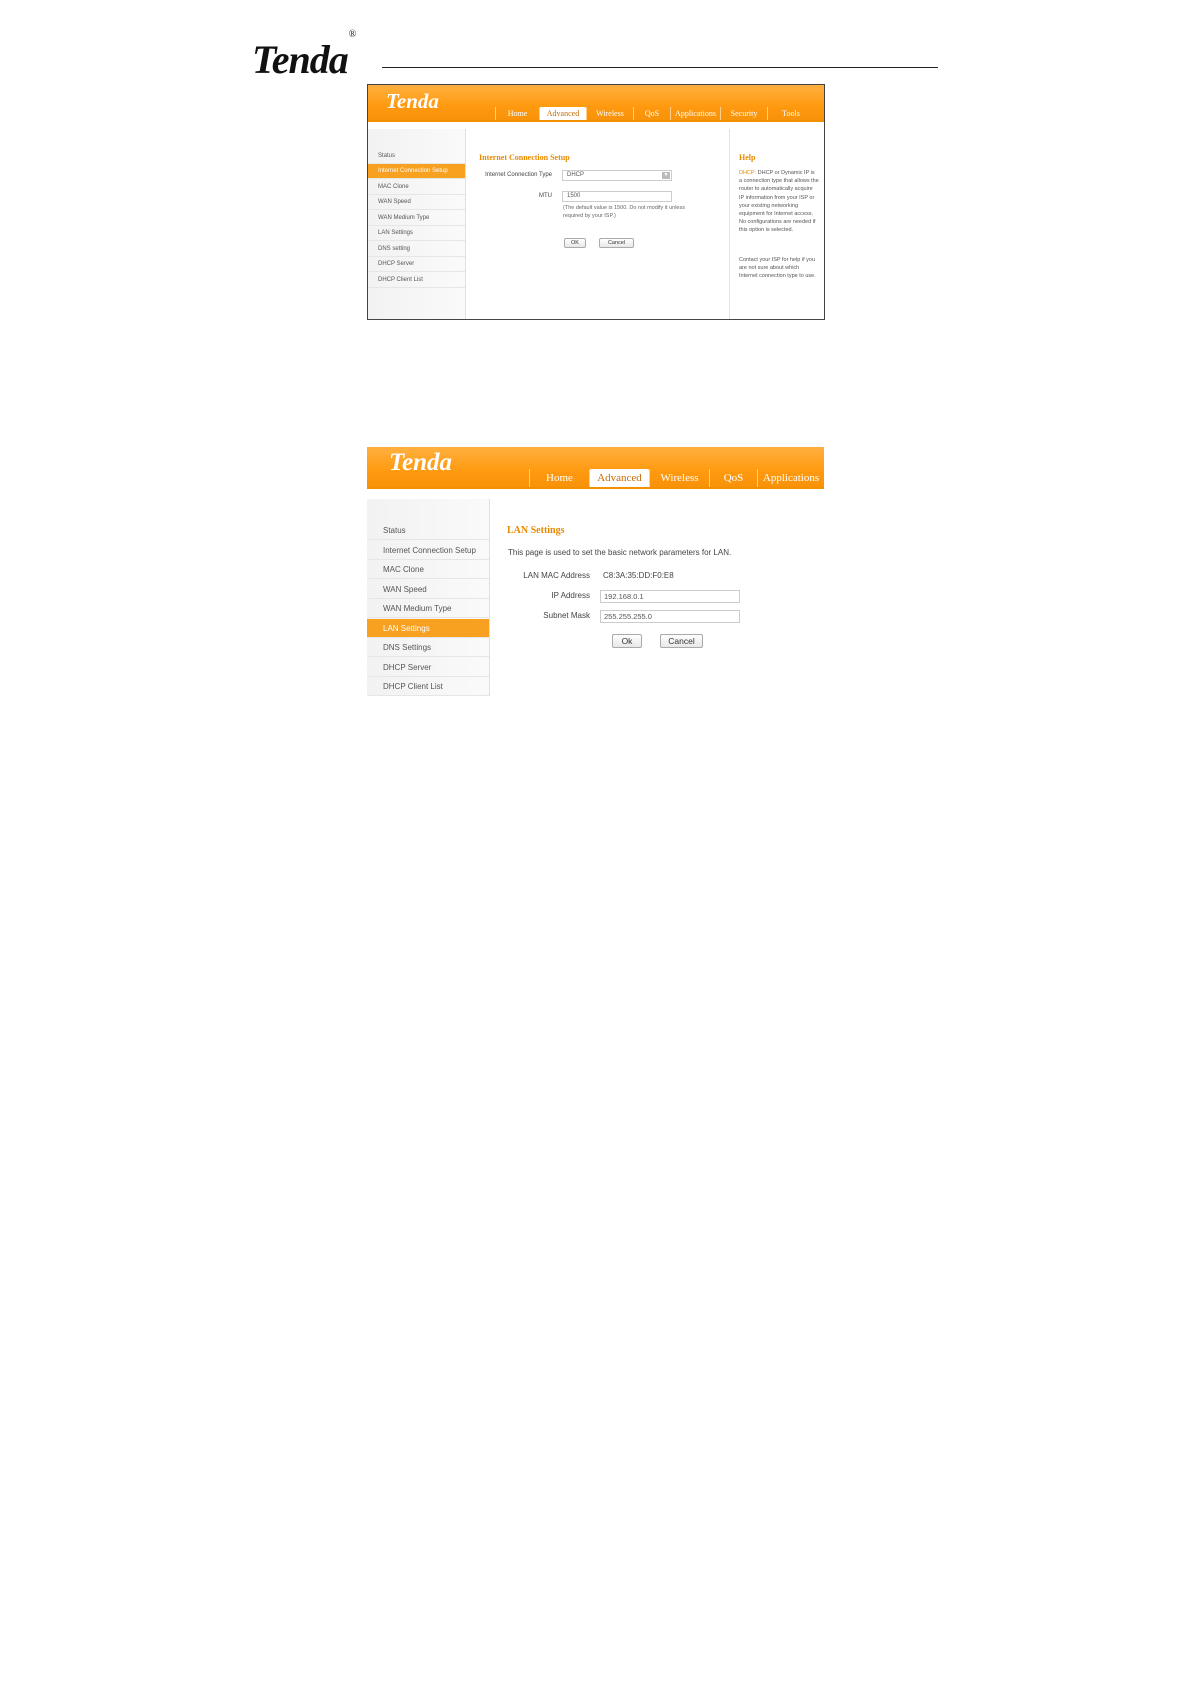 The image size is (1190, 1684). I want to click on connection-type-label: Internet Connection Type, so click(518, 175).